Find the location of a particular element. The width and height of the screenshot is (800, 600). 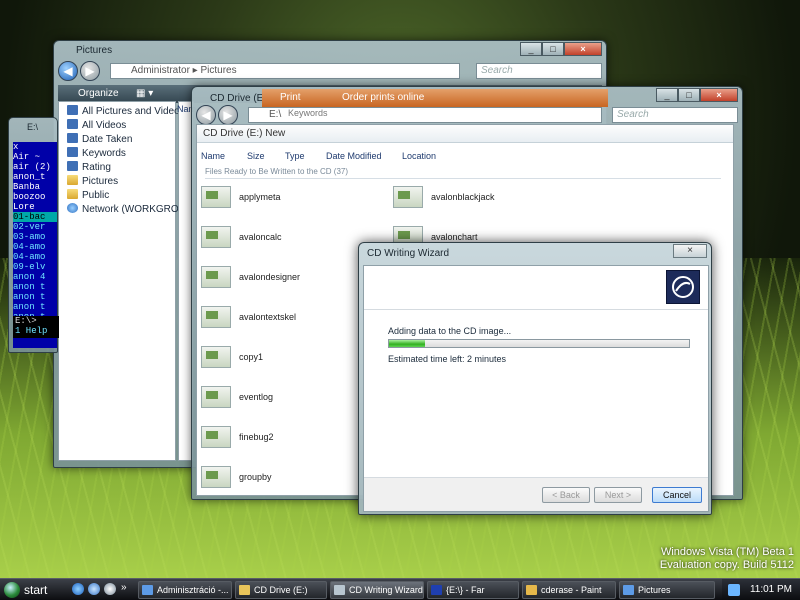

ie-icon is located at coordinates (78, 589).